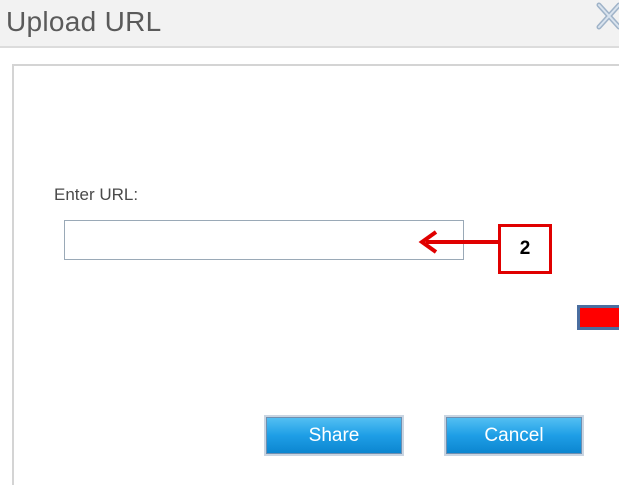 Image resolution: width=619 pixels, height=485 pixels. What do you see at coordinates (264, 240) in the screenshot?
I see `url-input` at bounding box center [264, 240].